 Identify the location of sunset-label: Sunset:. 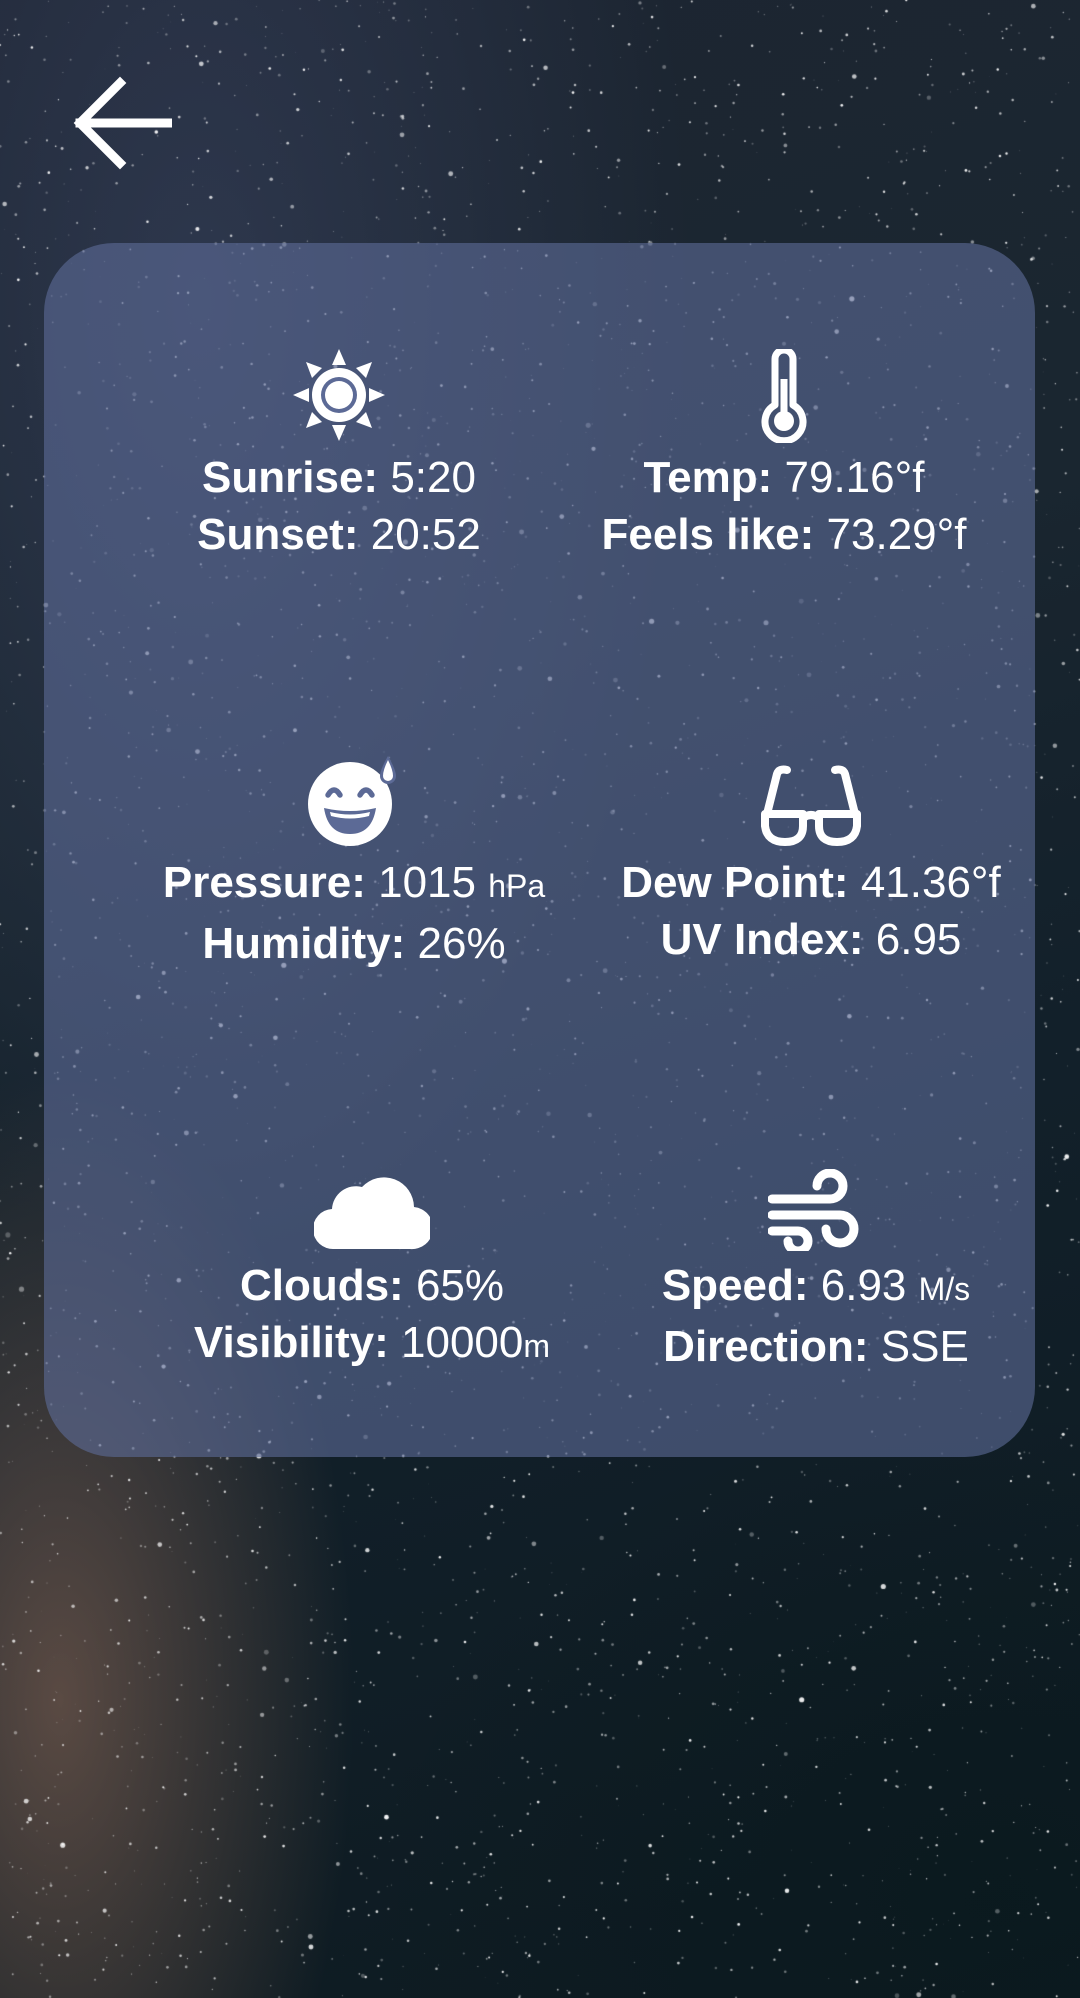
(278, 534).